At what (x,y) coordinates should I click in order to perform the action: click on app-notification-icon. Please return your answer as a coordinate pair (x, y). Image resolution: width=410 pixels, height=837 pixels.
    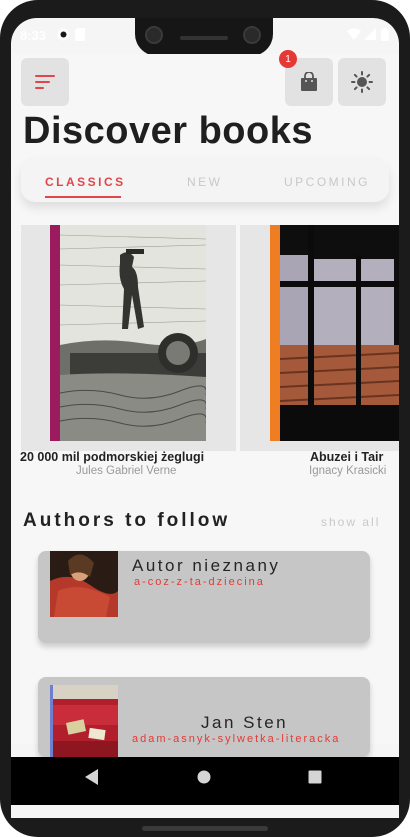
    Looking at the image, I should click on (63, 36).